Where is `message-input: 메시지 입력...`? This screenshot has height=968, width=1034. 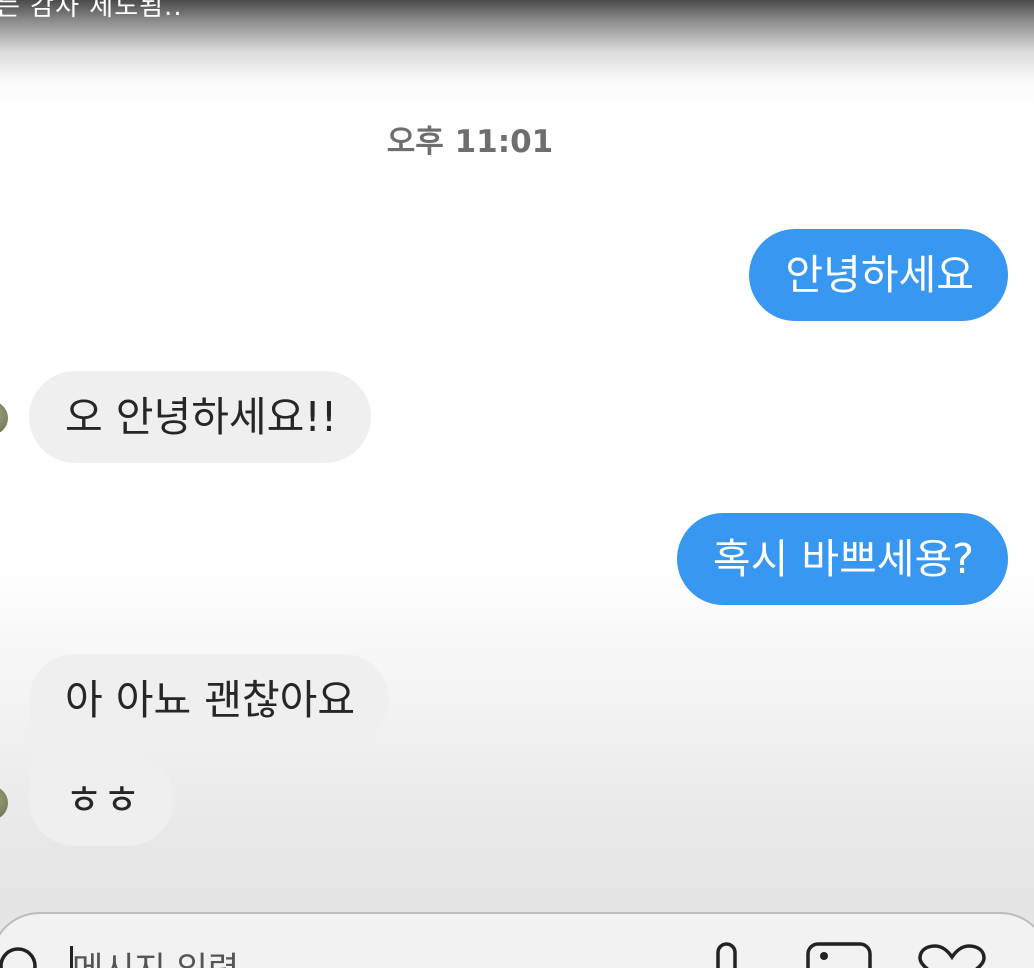 message-input: 메시지 입력... is located at coordinates (172, 955).